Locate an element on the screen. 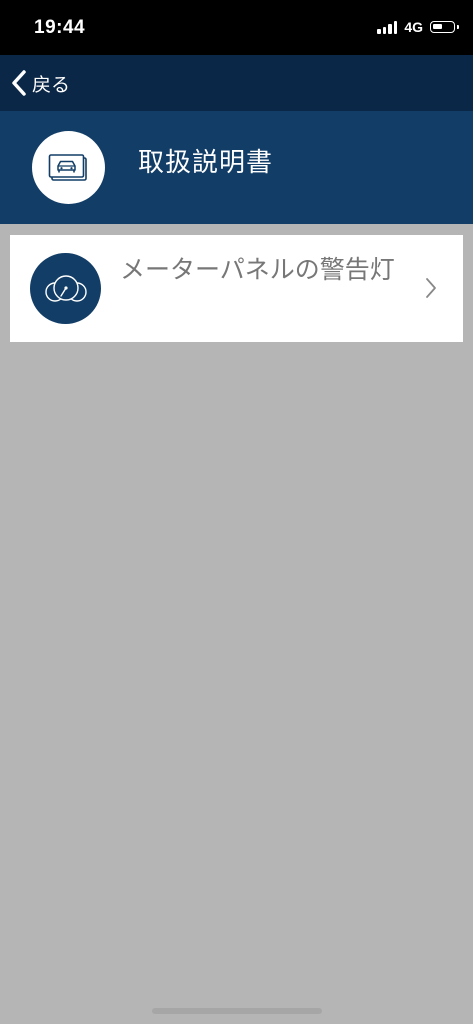  gauge-icon is located at coordinates (65, 288).